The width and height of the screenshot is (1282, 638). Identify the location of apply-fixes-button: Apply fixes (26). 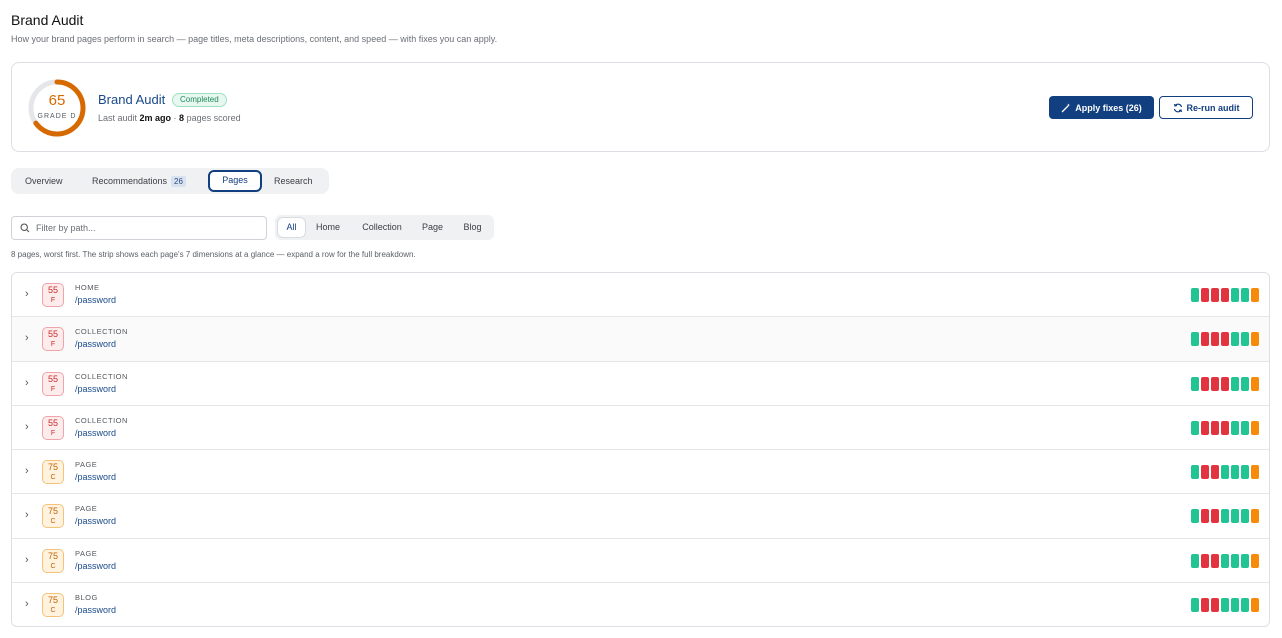
(1101, 107).